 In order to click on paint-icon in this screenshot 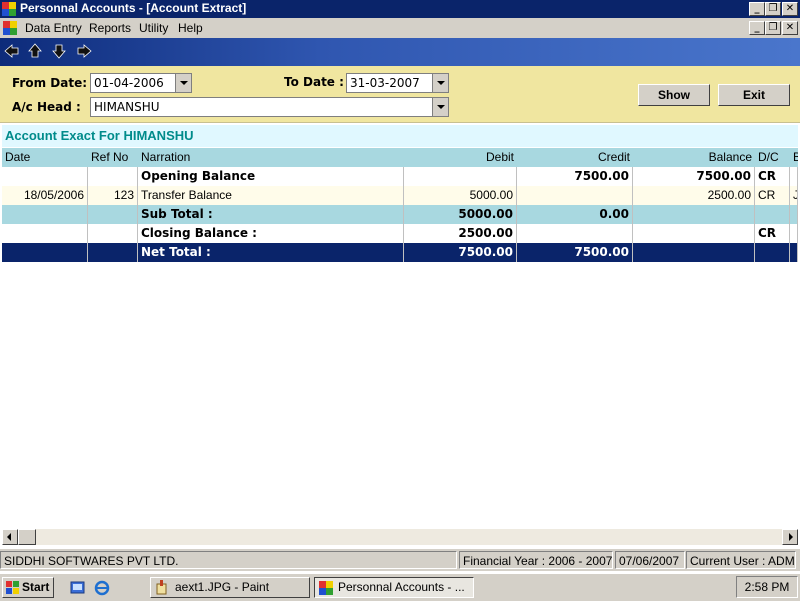, I will do `click(161, 587)`.